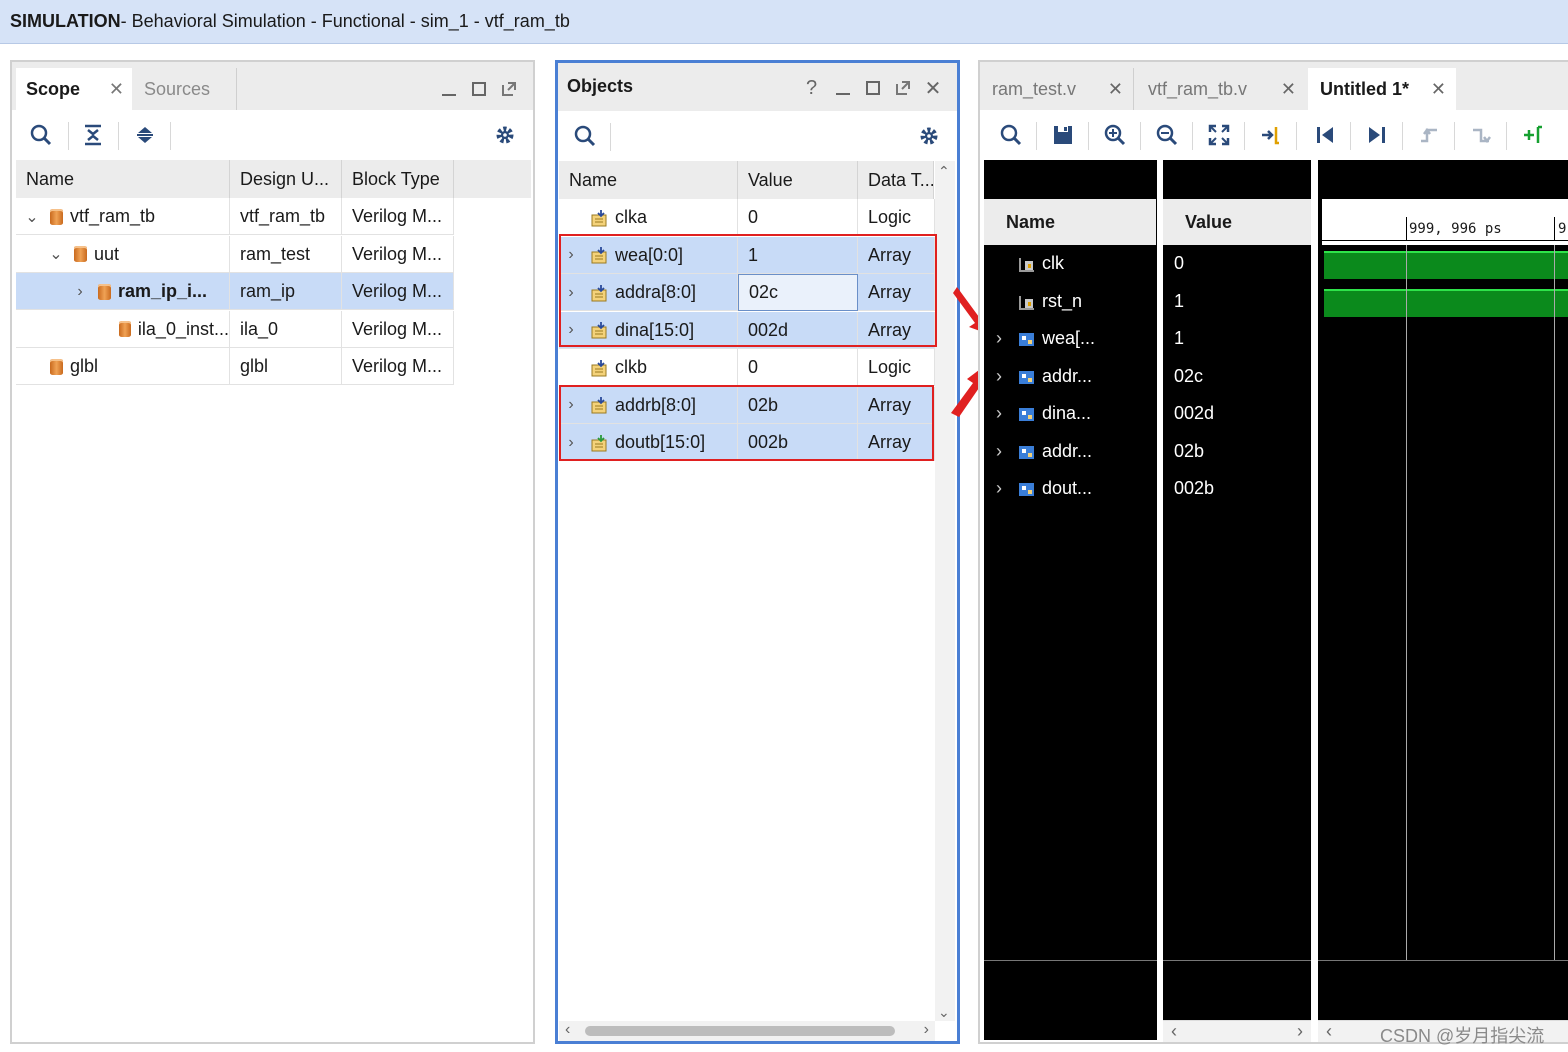  What do you see at coordinates (757, 136) in the screenshot?
I see `objects-toolbar` at bounding box center [757, 136].